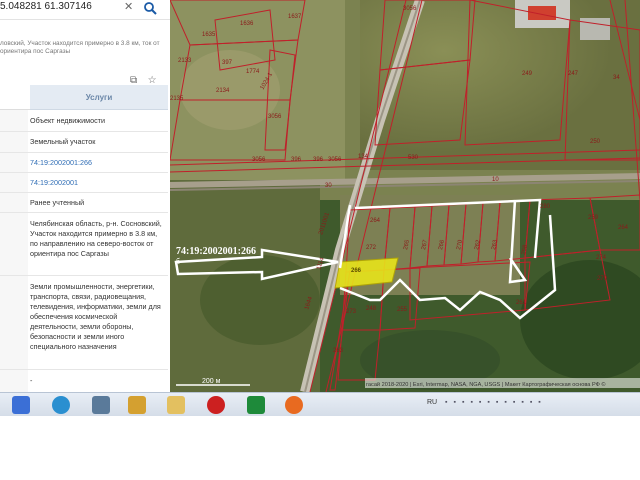  What do you see at coordinates (320, 404) in the screenshot?
I see `taskbar: RU ▪▪▪▪▪▪▪▪▪▪▪▪` at bounding box center [320, 404].